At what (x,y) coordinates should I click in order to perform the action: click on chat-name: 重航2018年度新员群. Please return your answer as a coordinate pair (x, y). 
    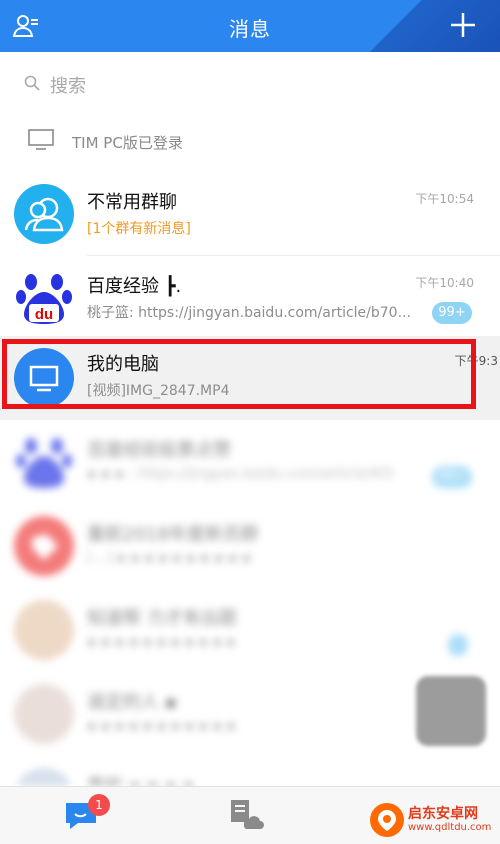
    Looking at the image, I should click on (173, 534).